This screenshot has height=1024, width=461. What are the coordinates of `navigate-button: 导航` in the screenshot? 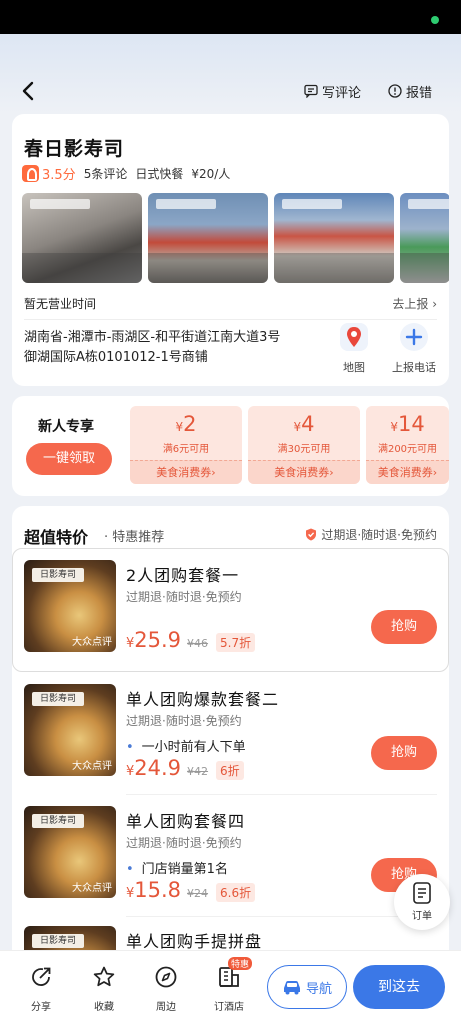 It's located at (307, 987).